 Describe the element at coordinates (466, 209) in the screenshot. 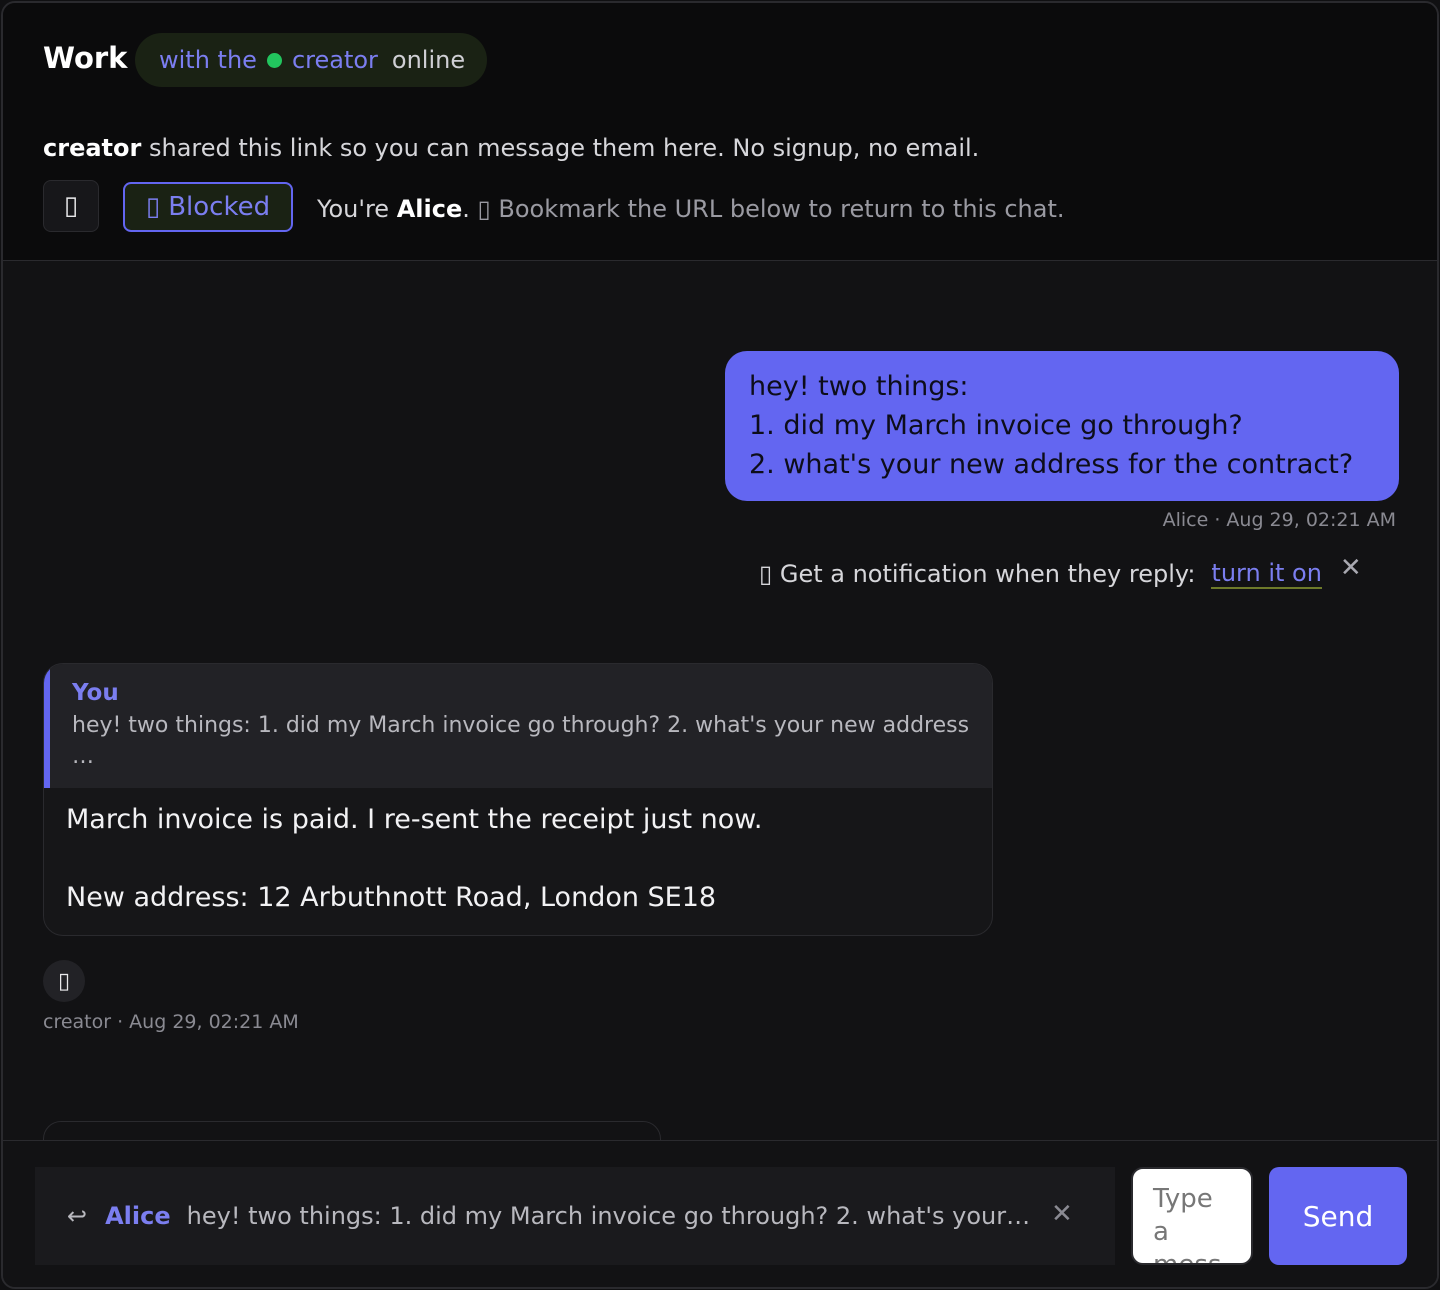

I see `identity-suffix: .` at that location.